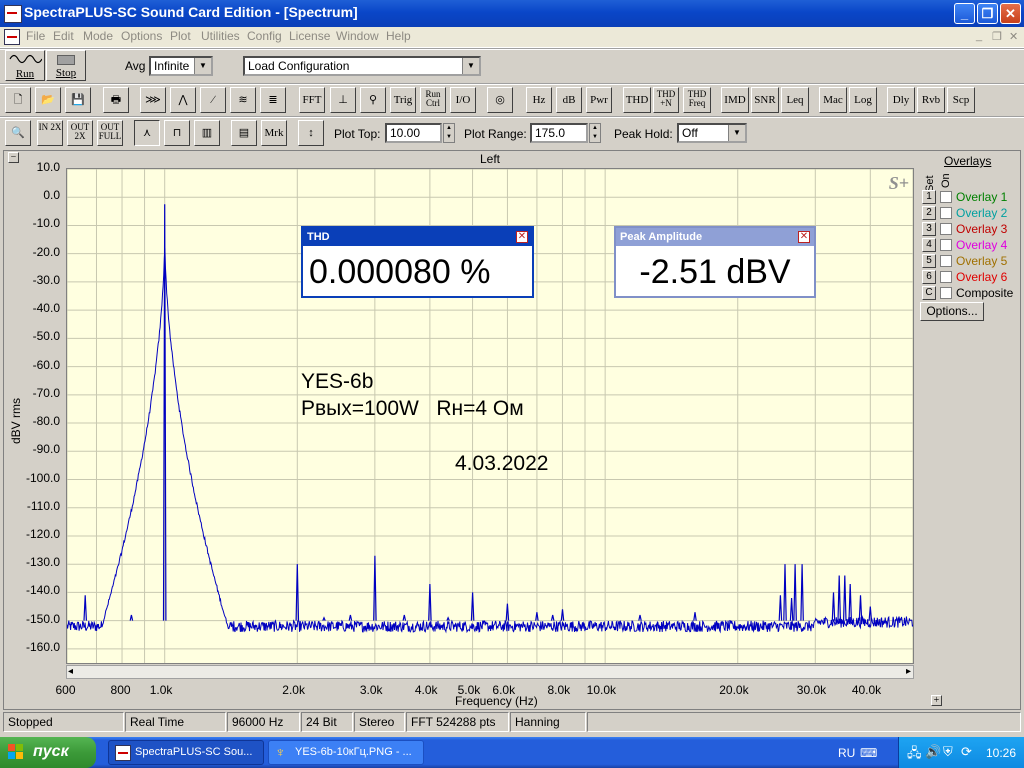  What do you see at coordinates (180, 36) in the screenshot?
I see `menu-plot: Plot` at bounding box center [180, 36].